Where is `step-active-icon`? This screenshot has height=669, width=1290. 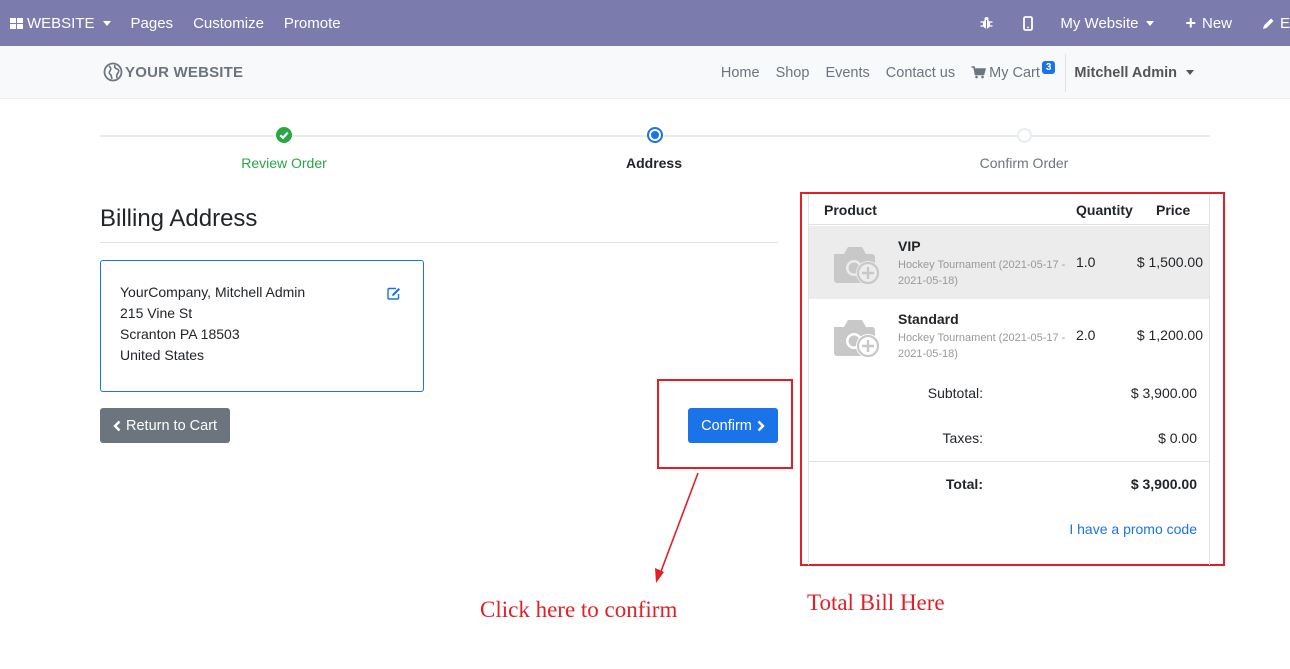
step-active-icon is located at coordinates (655, 135).